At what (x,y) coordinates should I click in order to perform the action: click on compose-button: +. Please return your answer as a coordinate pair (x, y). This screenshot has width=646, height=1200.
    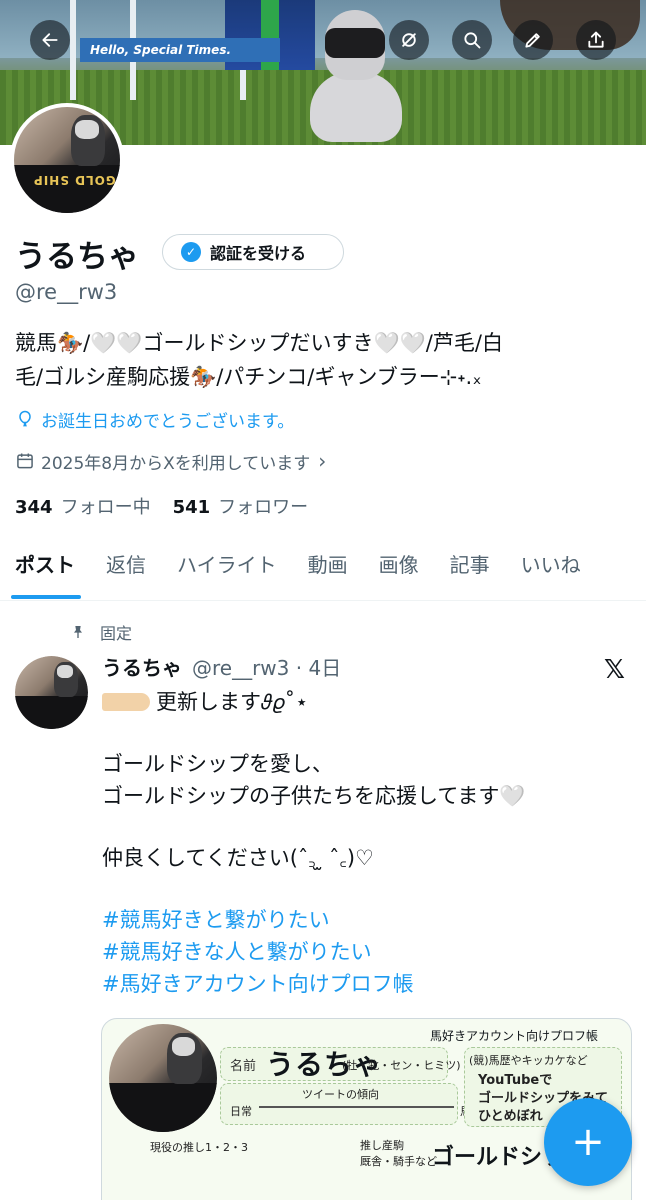
    Looking at the image, I should click on (588, 1142).